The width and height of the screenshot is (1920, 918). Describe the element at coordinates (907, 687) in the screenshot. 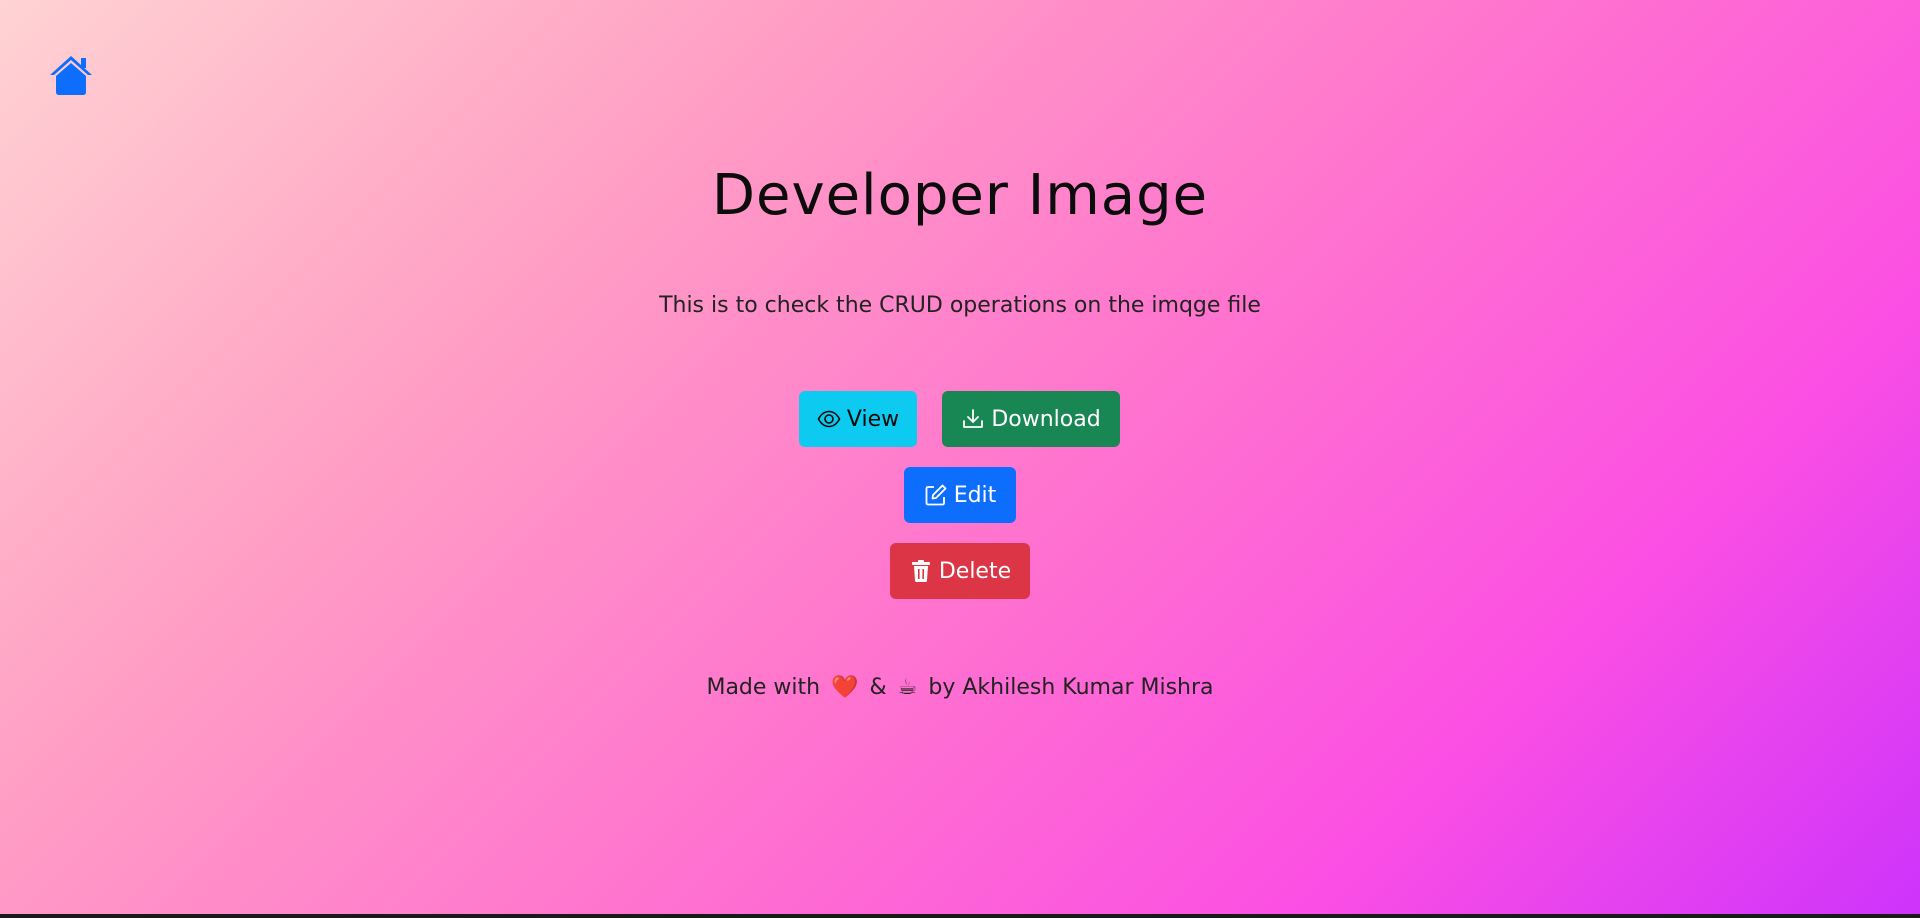

I see `coffee-icon: ☕` at that location.